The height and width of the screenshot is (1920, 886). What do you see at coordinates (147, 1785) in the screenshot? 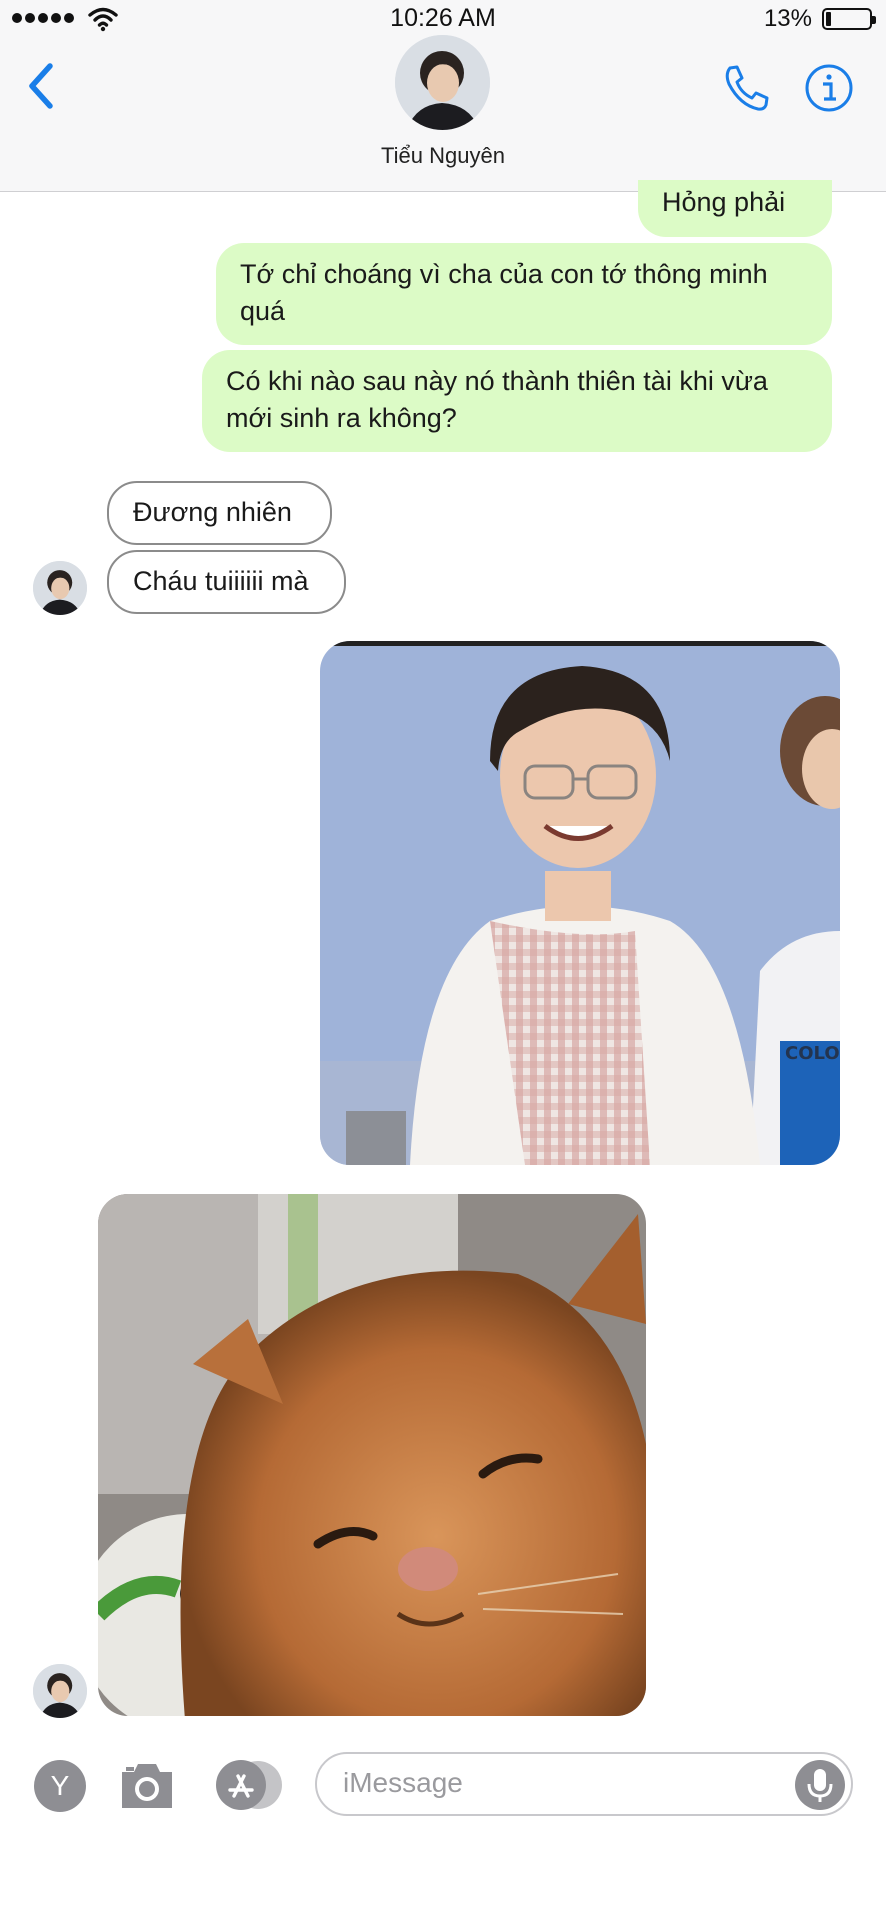
I see `camera-icon` at bounding box center [147, 1785].